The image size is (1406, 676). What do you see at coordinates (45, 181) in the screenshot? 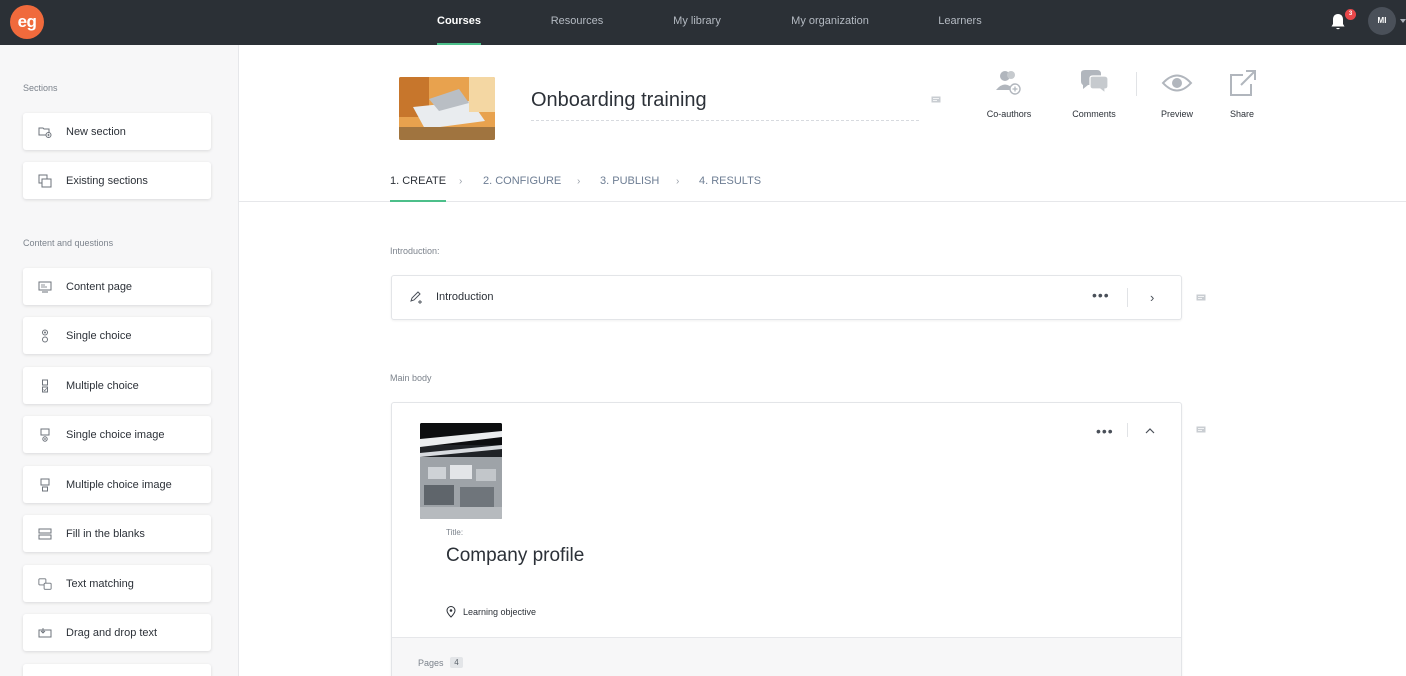
I see `existing-sections-icon` at bounding box center [45, 181].